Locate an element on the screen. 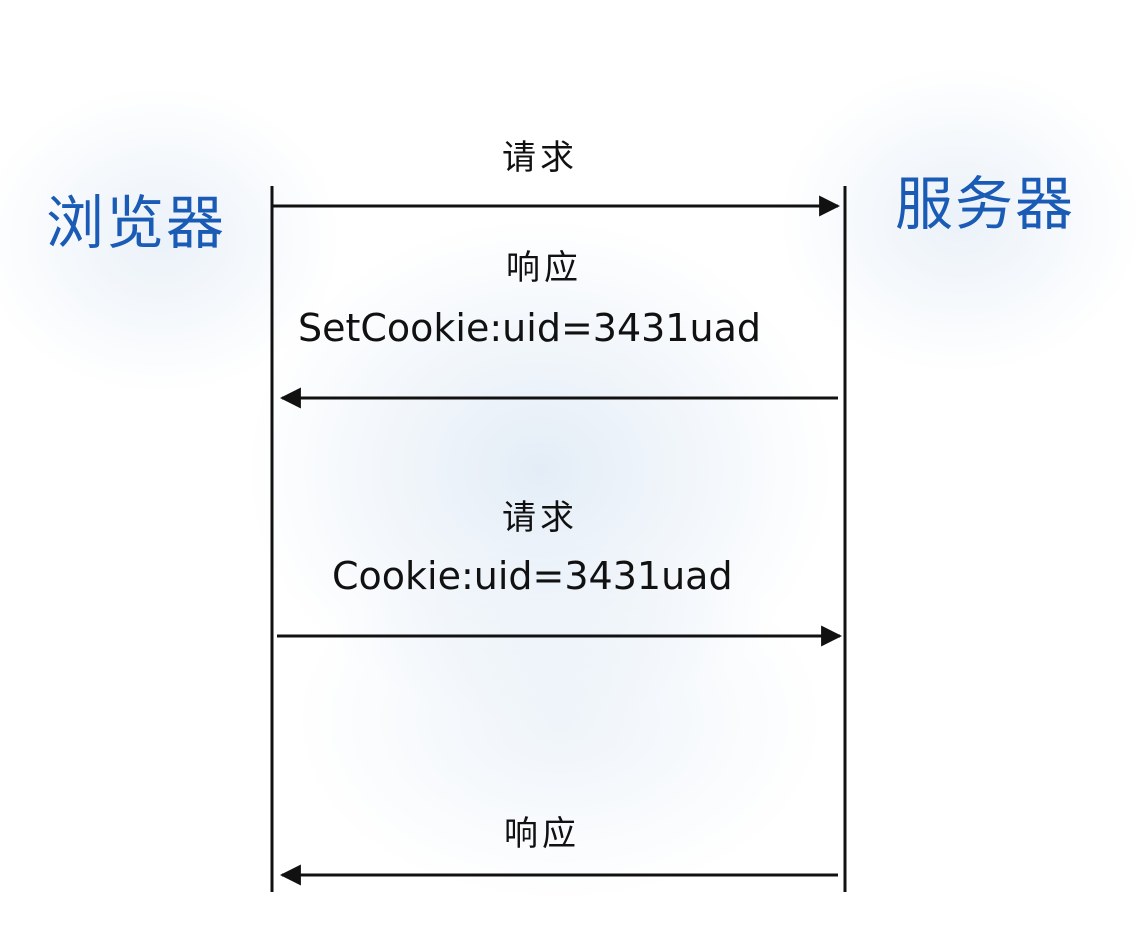  request-label-1: 请求 is located at coordinates (540, 158).